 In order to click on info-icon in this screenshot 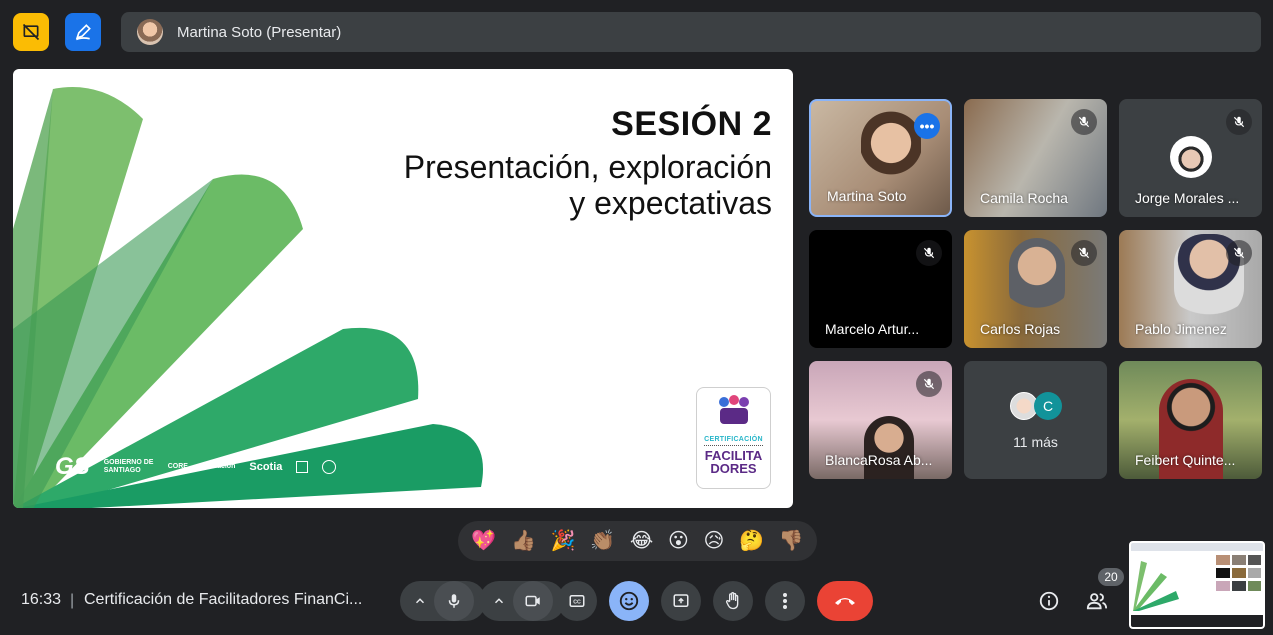, I will do `click(1049, 601)`.